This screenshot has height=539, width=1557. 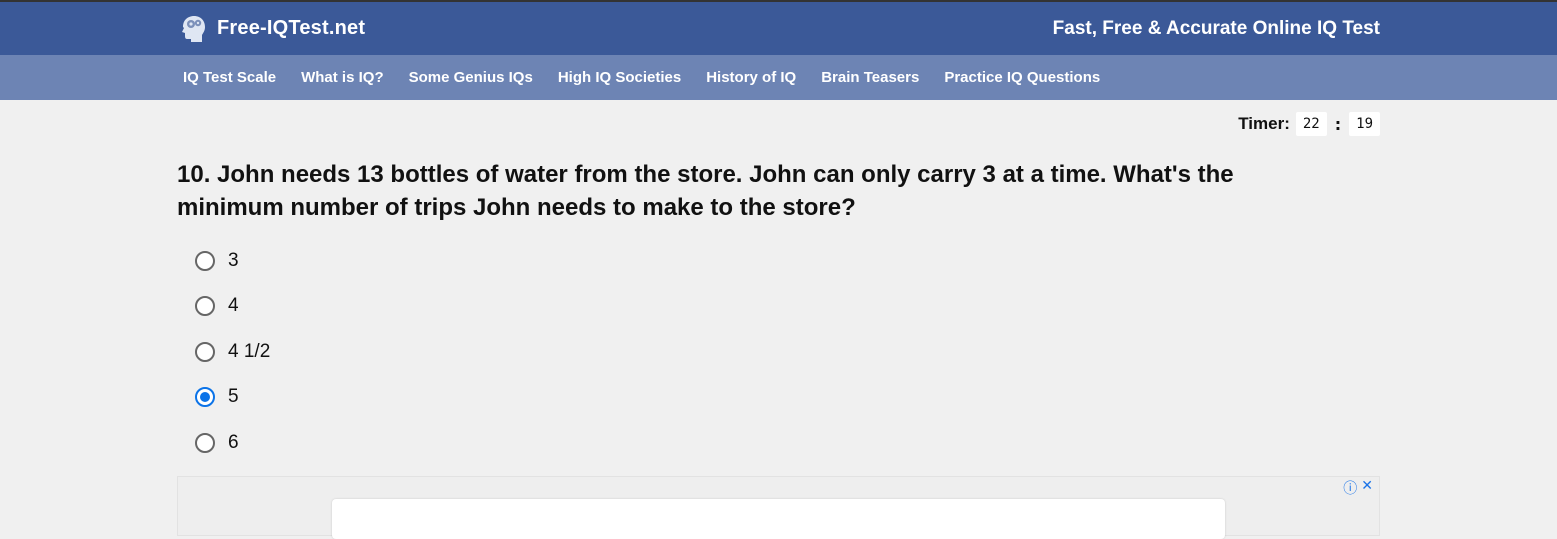 I want to click on answer-option: 6, so click(x=787, y=443).